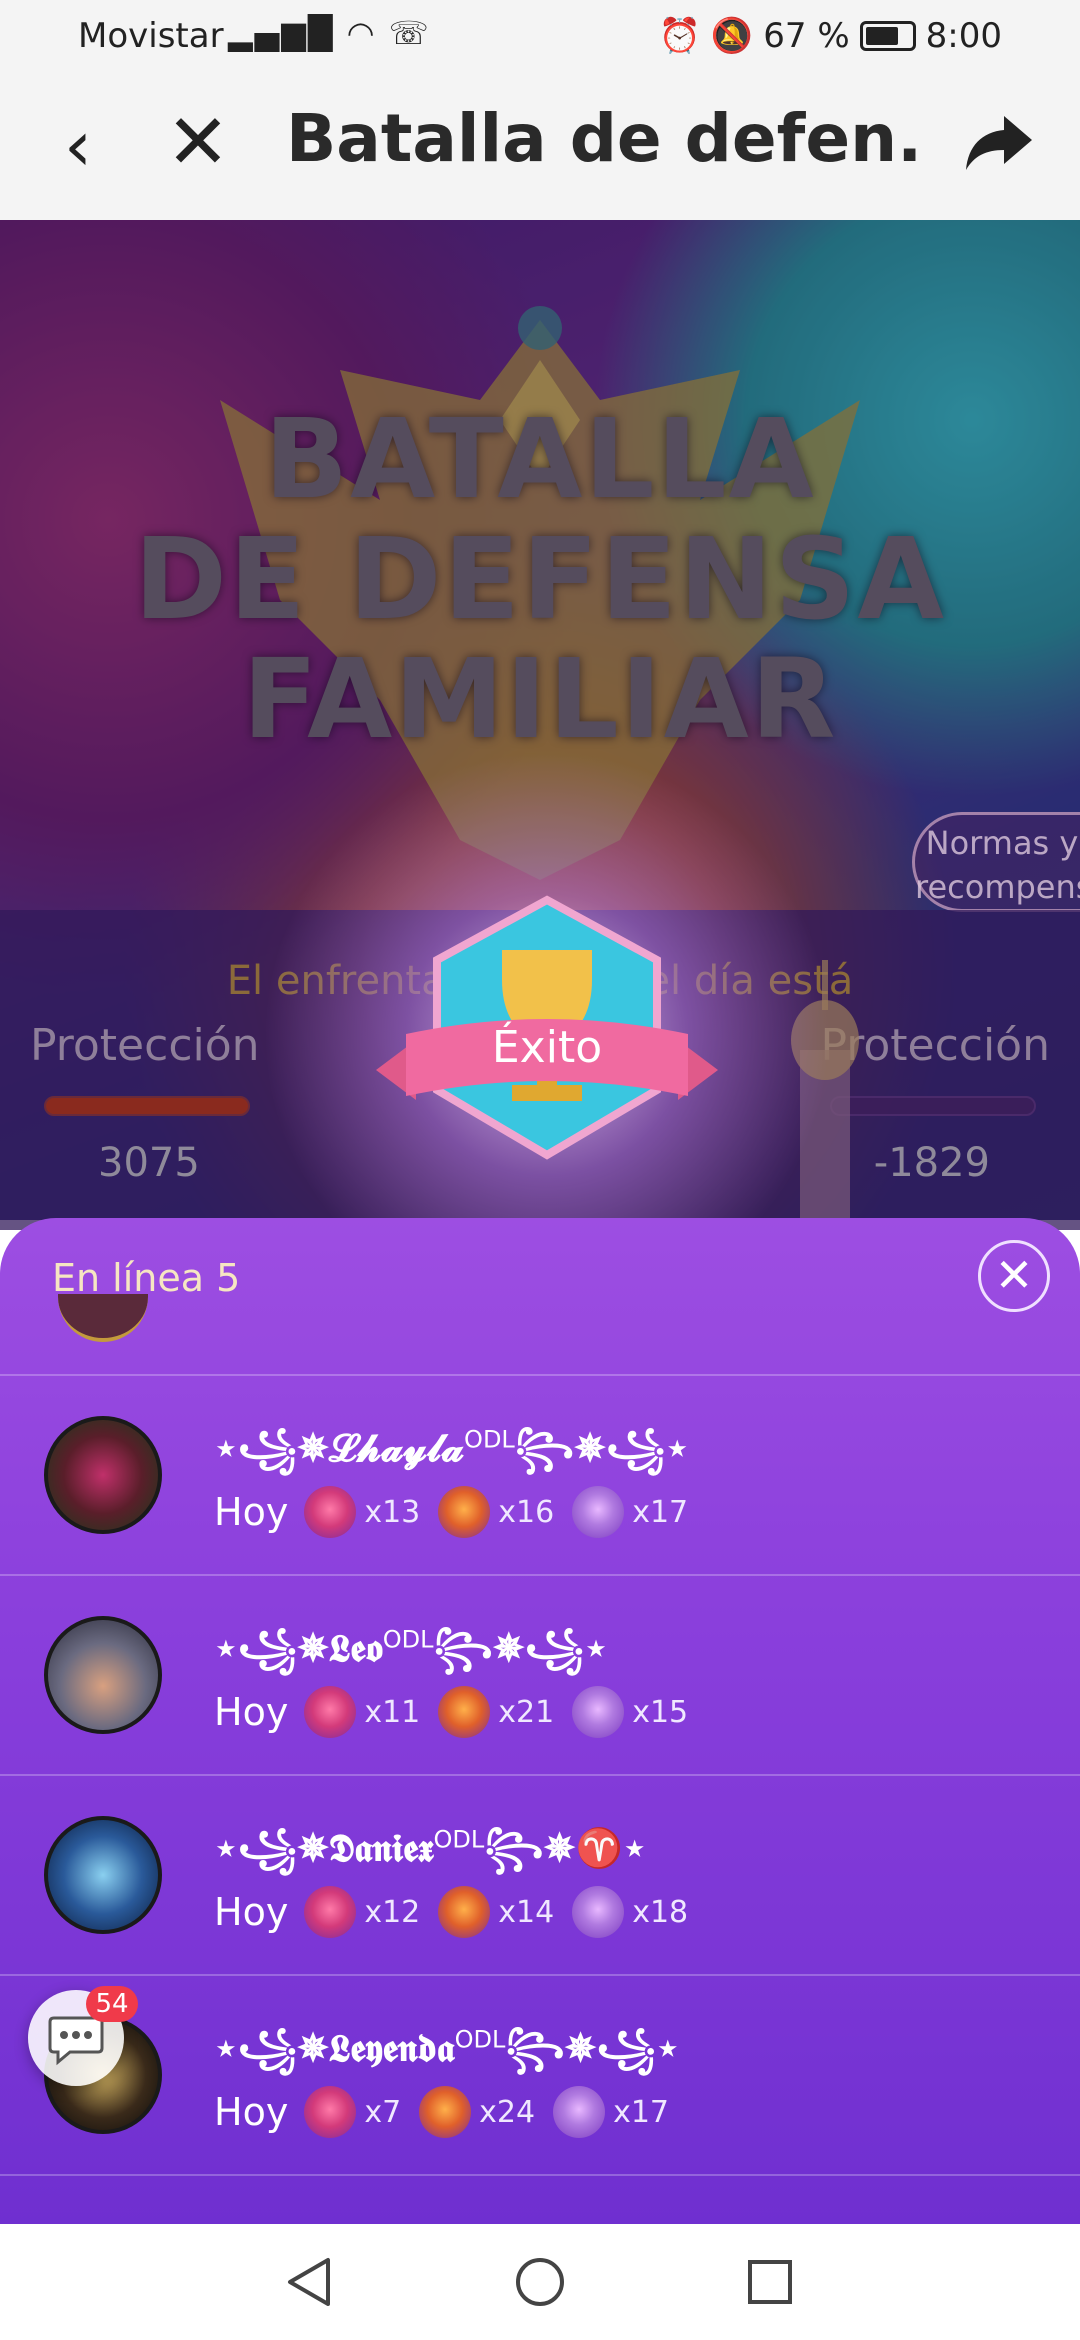 This screenshot has height=2340, width=1080. What do you see at coordinates (630, 1712) in the screenshot?
I see `gift-coin: x15` at bounding box center [630, 1712].